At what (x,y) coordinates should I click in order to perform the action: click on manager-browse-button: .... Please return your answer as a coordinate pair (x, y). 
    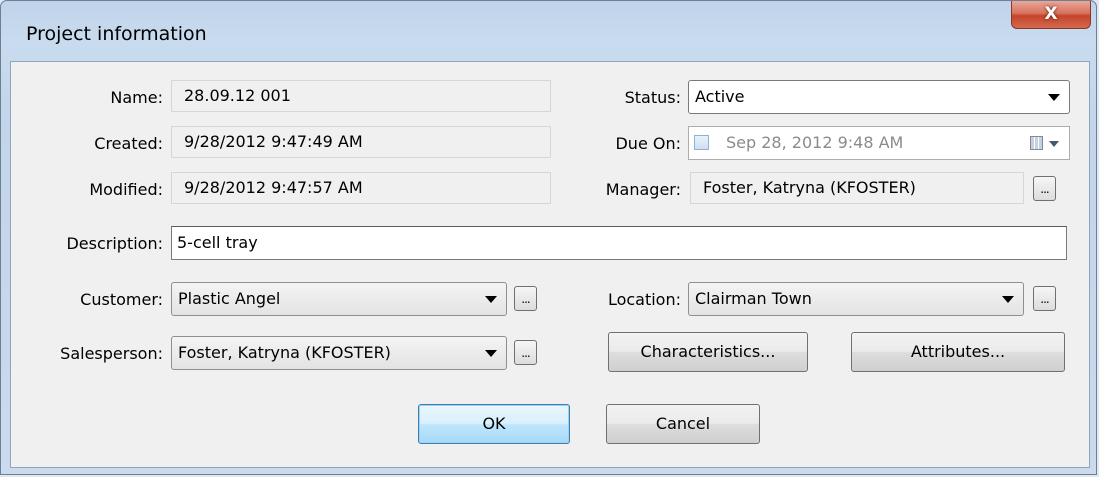
    Looking at the image, I should click on (1044, 188).